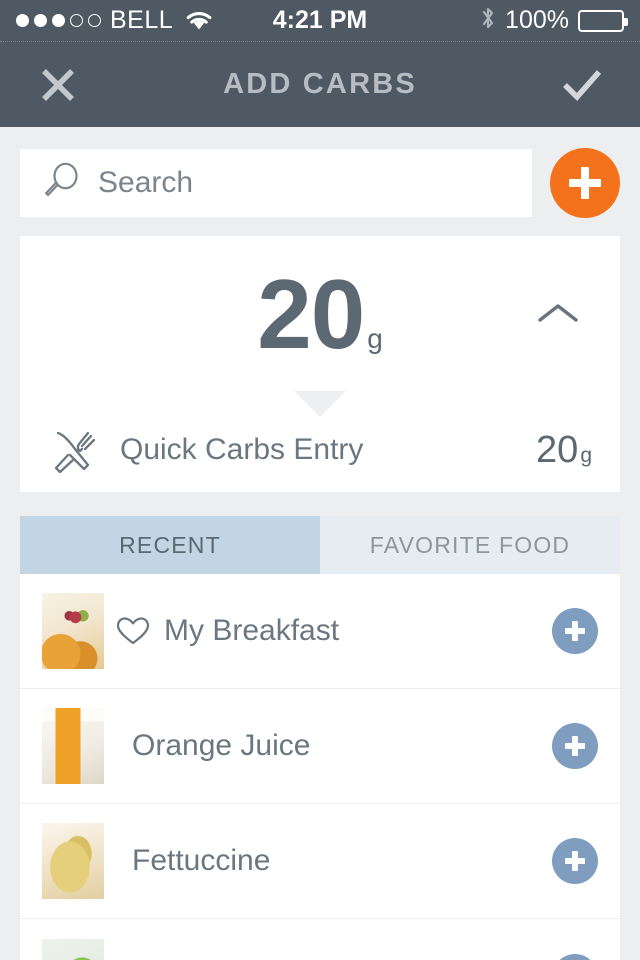 The width and height of the screenshot is (640, 960). Describe the element at coordinates (142, 20) in the screenshot. I see `carrier-label: BELL` at that location.